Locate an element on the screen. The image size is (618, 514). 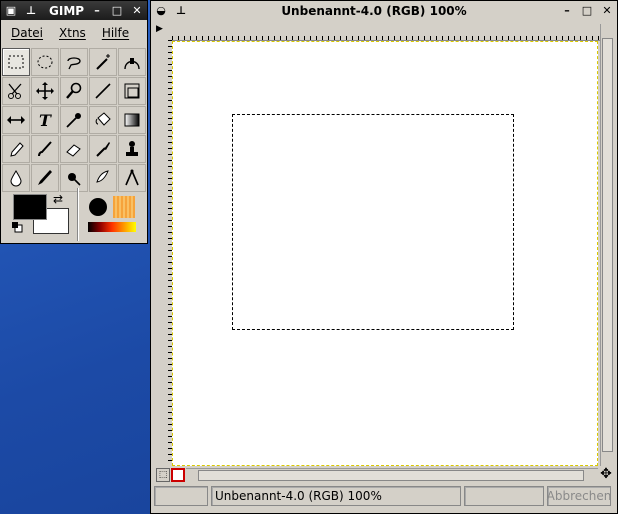
horizontal-scroll-thumb is located at coordinates (391, 475).